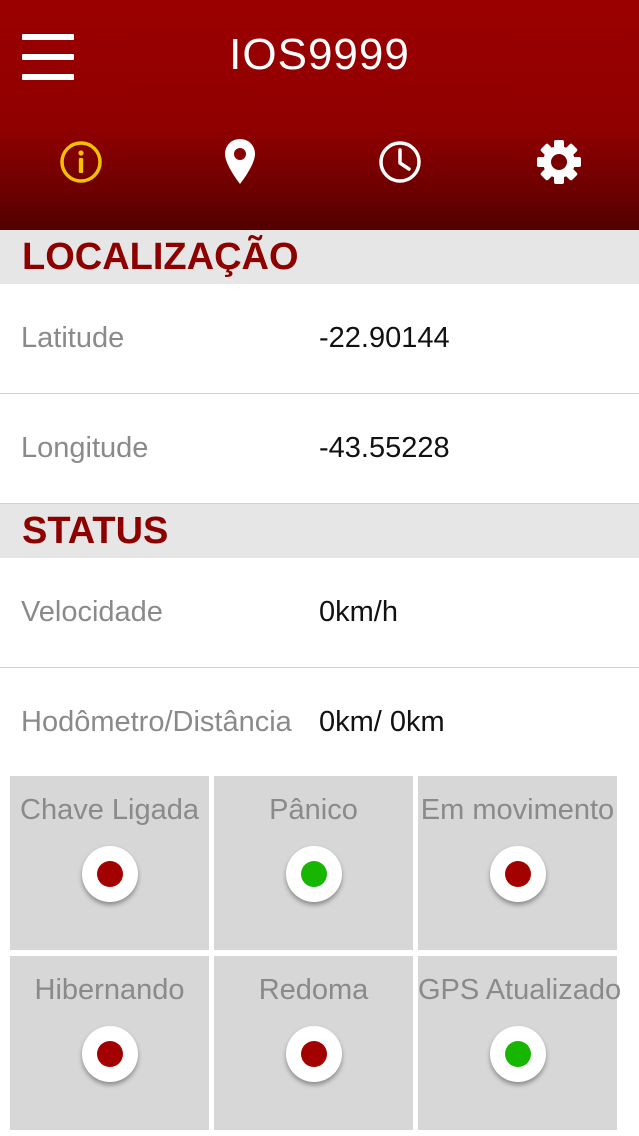 The image size is (639, 1136). I want to click on speed-row: Velocidade 0km/h, so click(319, 613).